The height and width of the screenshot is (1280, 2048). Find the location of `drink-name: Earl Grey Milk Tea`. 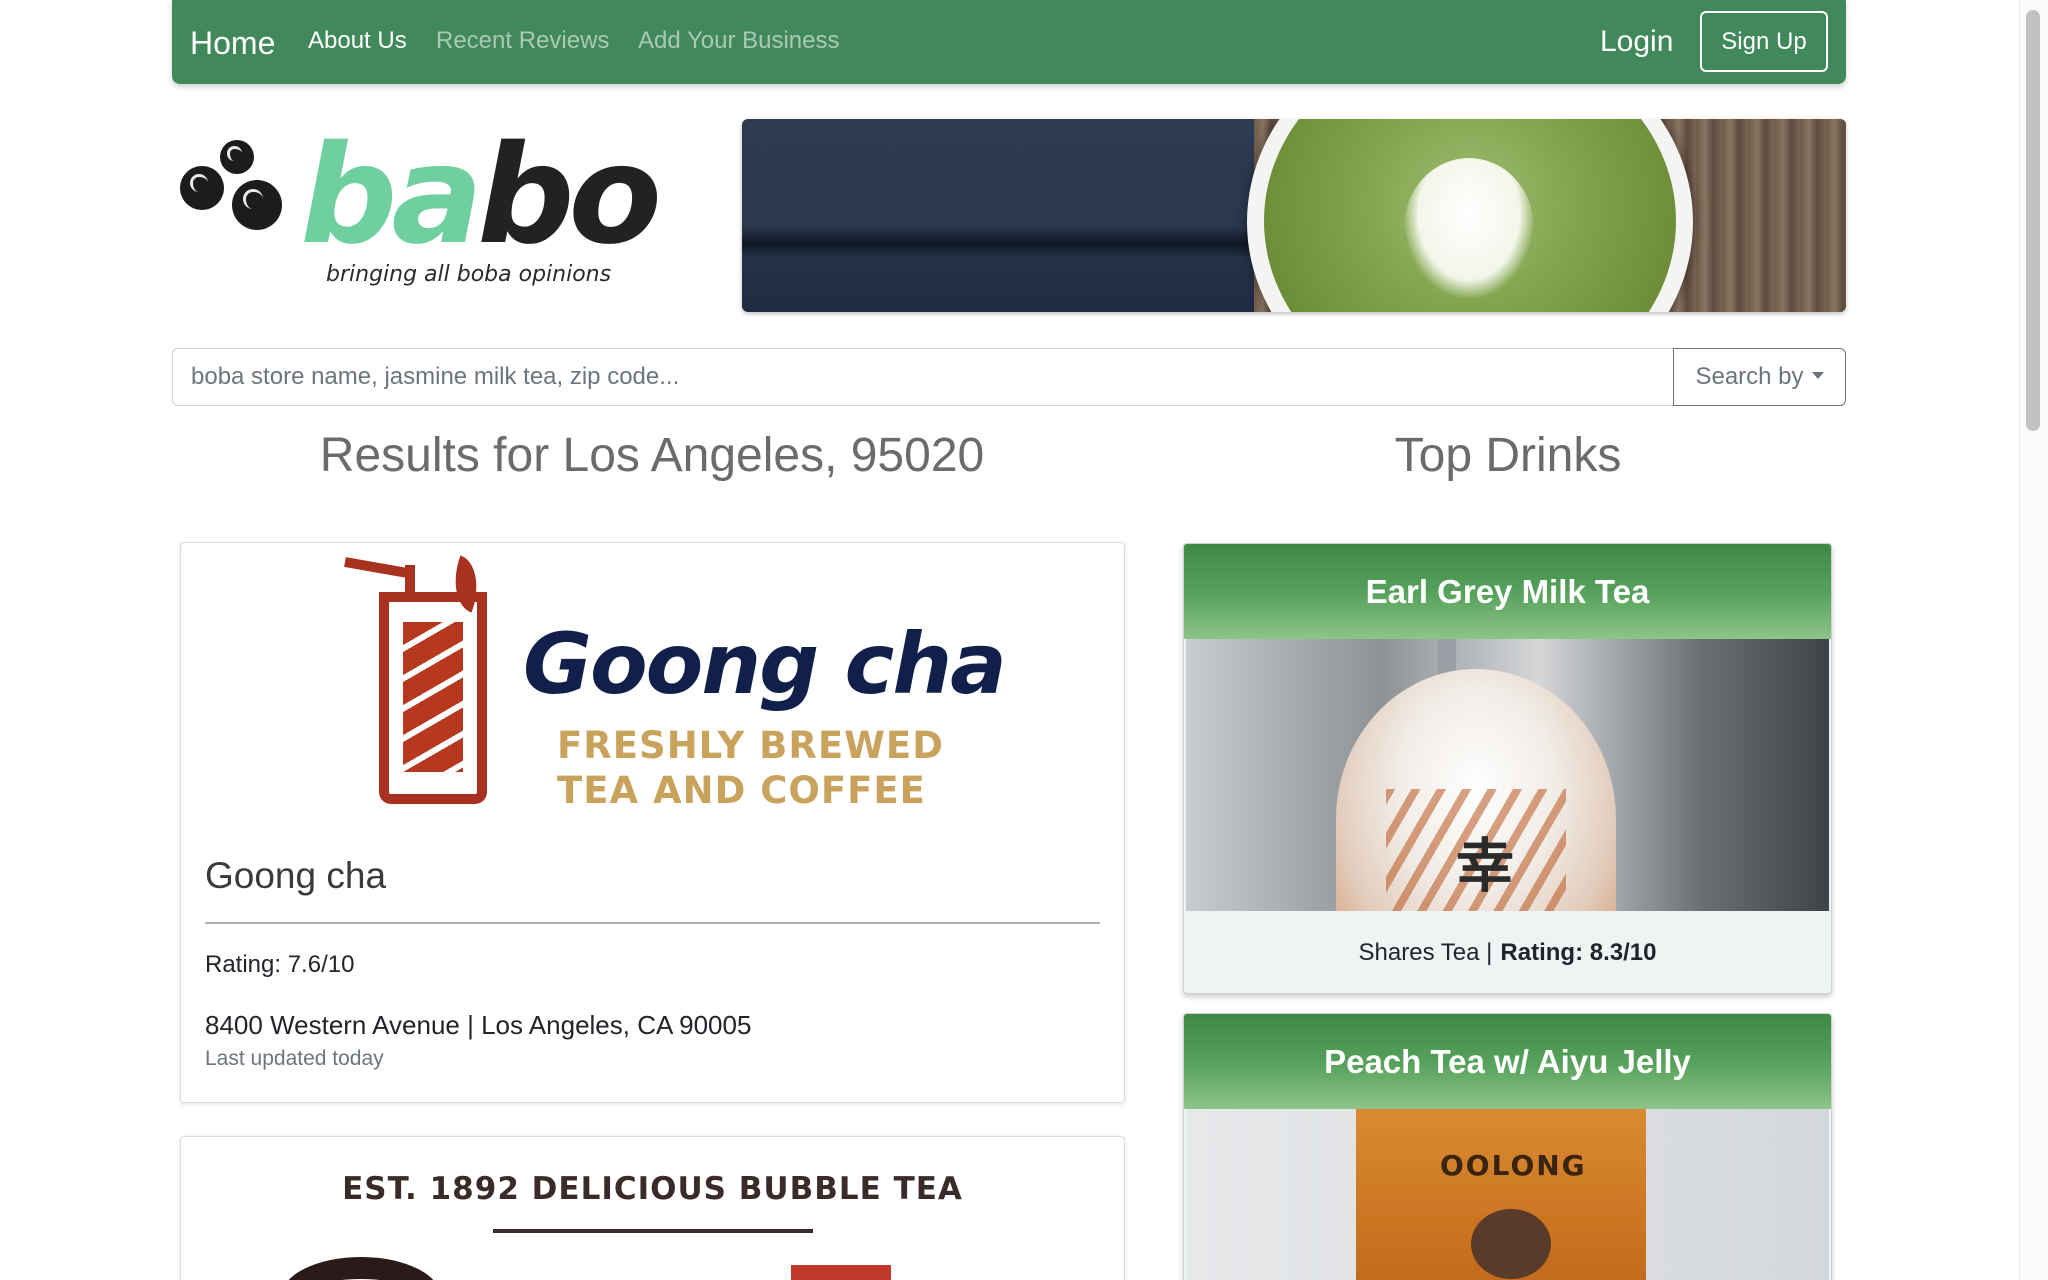

drink-name: Earl Grey Milk Tea is located at coordinates (1507, 591).